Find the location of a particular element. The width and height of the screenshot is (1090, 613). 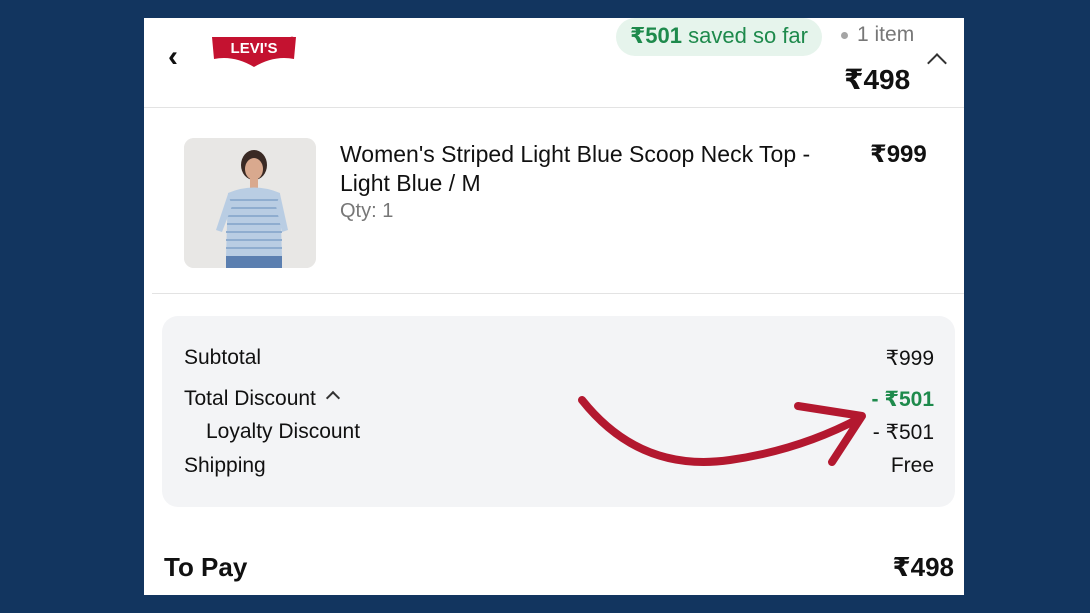

savings-amount: ₹501 is located at coordinates (656, 35).